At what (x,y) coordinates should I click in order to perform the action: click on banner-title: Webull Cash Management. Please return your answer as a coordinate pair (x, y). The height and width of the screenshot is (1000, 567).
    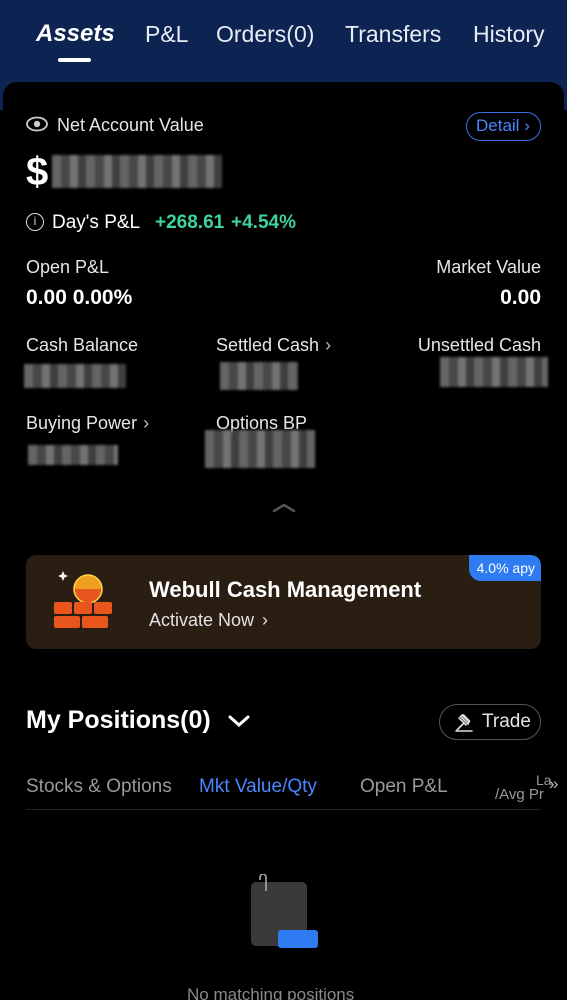
    Looking at the image, I should click on (285, 589).